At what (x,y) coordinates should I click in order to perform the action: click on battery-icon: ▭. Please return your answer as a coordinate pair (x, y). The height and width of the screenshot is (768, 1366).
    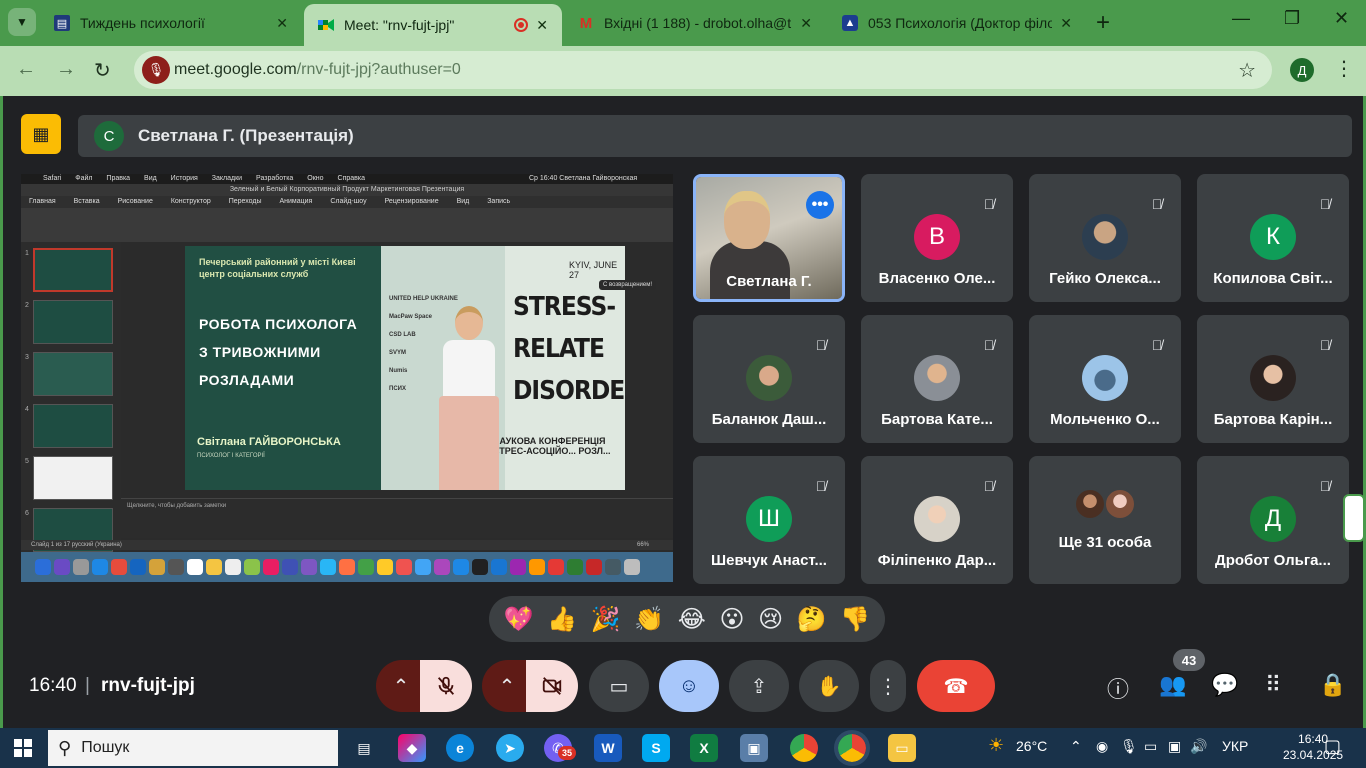
    Looking at the image, I should click on (1150, 746).